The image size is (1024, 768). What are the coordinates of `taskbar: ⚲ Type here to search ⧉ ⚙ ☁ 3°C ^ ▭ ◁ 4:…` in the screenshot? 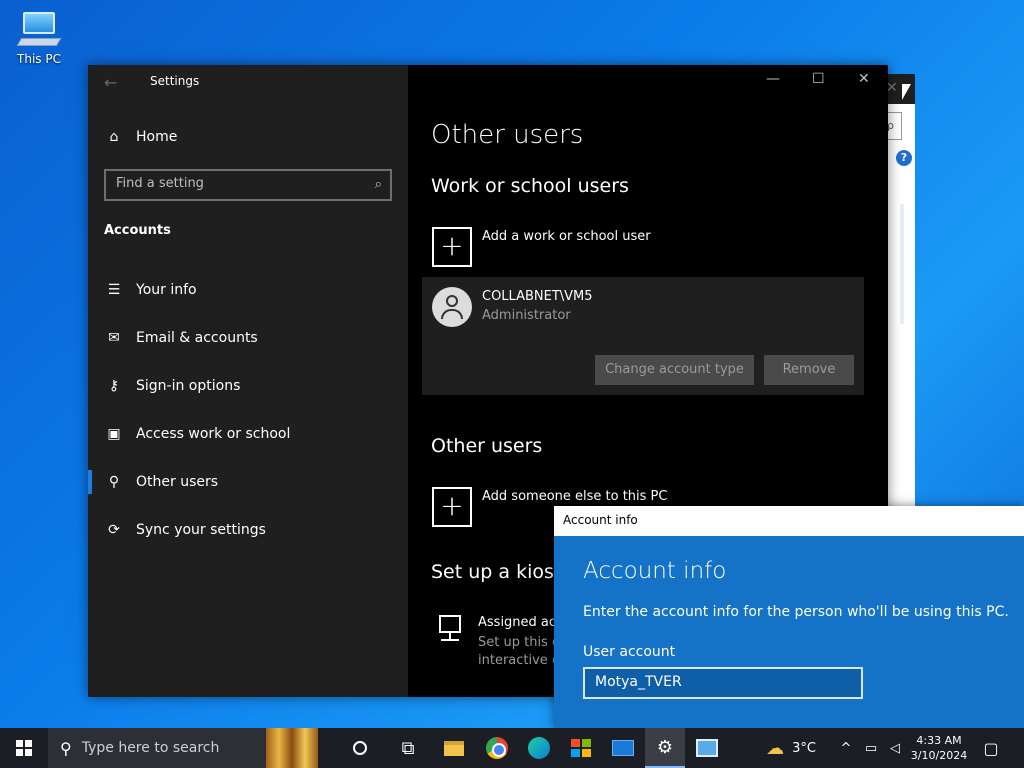 It's located at (512, 748).